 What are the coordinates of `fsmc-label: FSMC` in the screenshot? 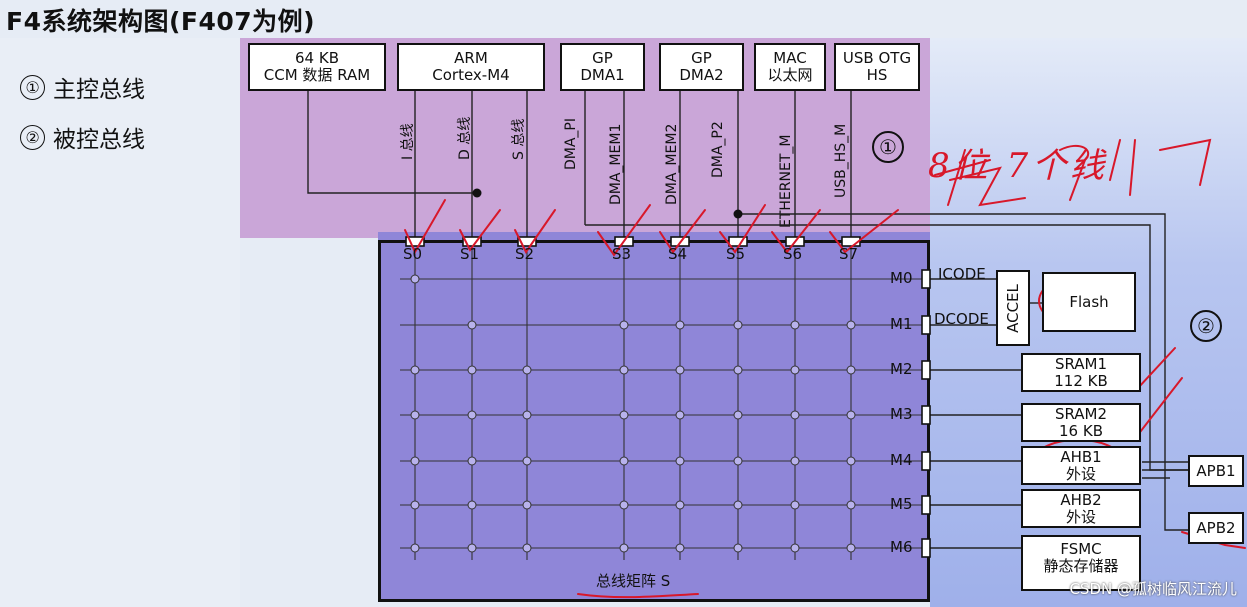 It's located at (1081, 549).